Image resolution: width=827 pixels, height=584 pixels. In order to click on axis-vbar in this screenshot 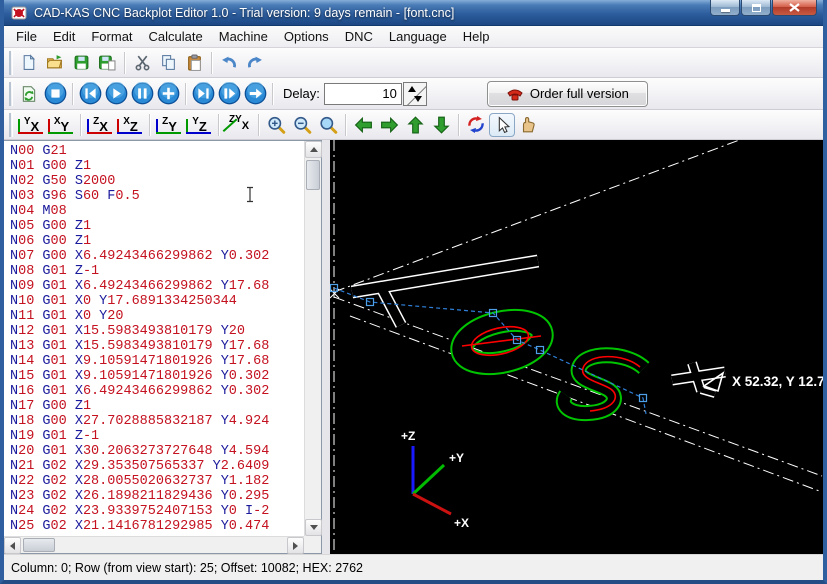, I will do `click(118, 125)`.